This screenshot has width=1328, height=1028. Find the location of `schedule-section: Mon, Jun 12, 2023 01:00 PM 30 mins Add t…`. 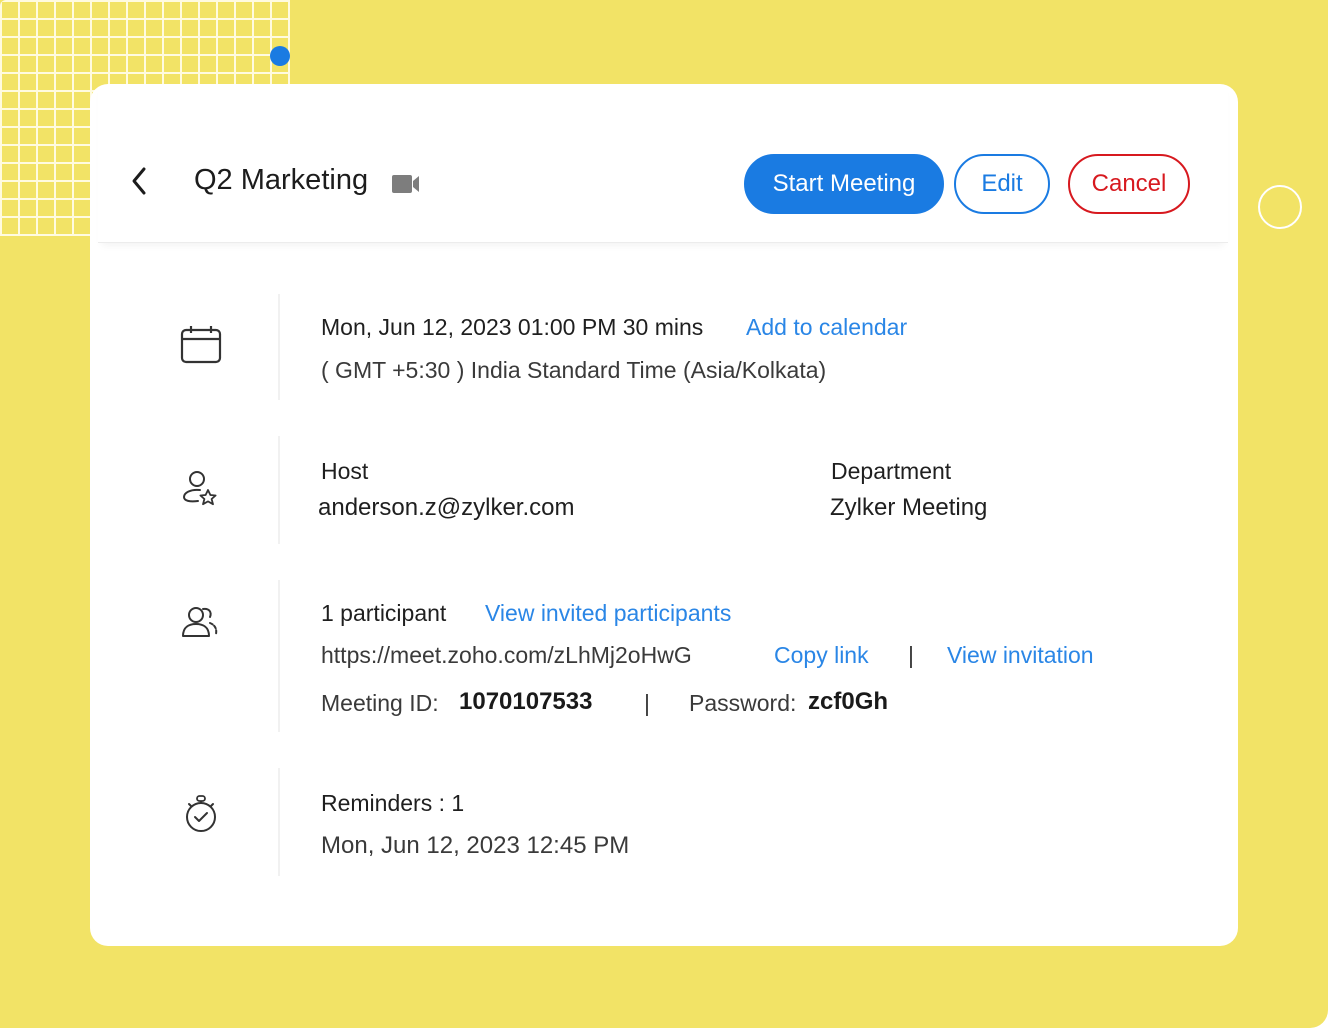

schedule-section: Mon, Jun 12, 2023 01:00 PM 30 mins Add t… is located at coordinates (664, 347).